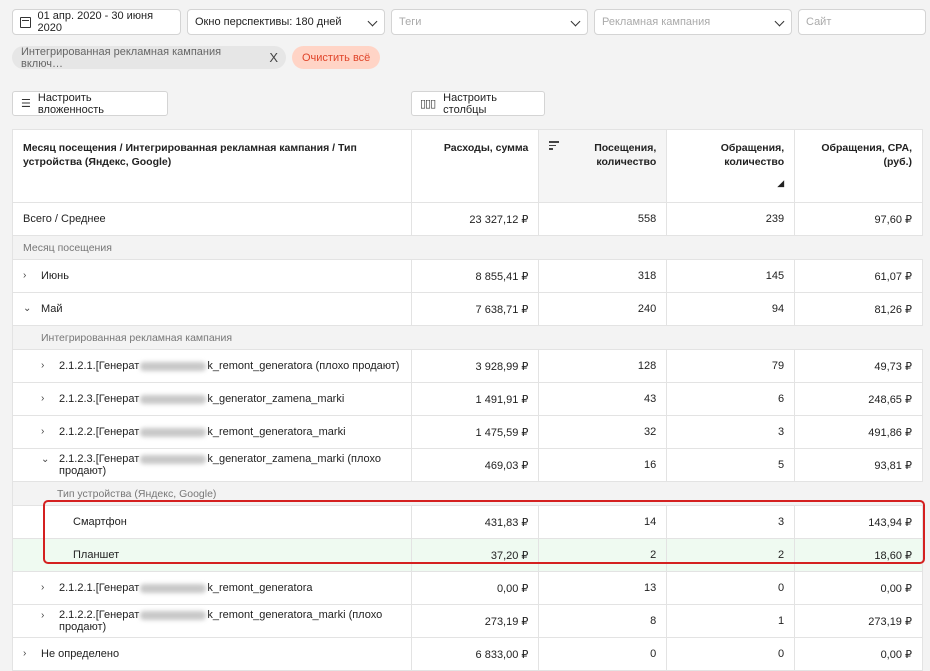  What do you see at coordinates (468, 555) in the screenshot?
I see `table-row-tablet: Планшет 37,20 ₽ 2 2 18,60 ₽` at bounding box center [468, 555].